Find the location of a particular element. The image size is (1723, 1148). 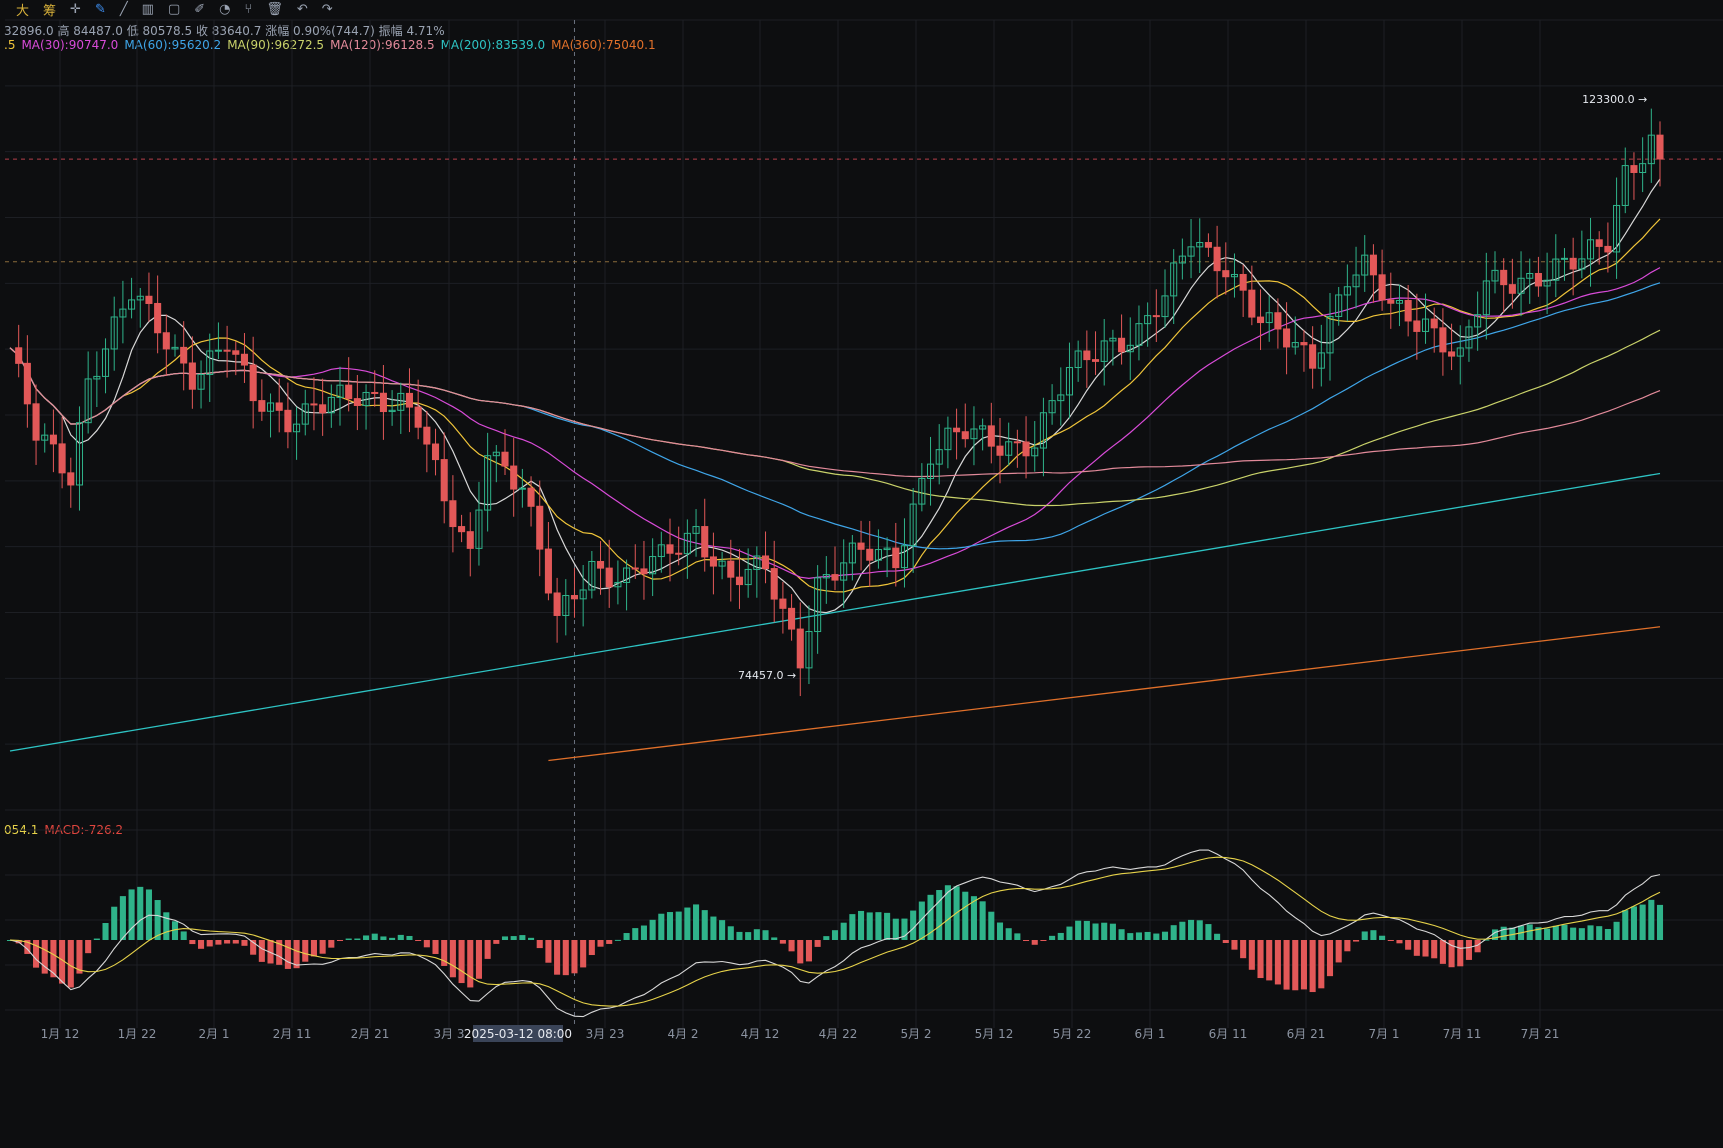

x-tick-label: 4月 2 is located at coordinates (682, 1034).